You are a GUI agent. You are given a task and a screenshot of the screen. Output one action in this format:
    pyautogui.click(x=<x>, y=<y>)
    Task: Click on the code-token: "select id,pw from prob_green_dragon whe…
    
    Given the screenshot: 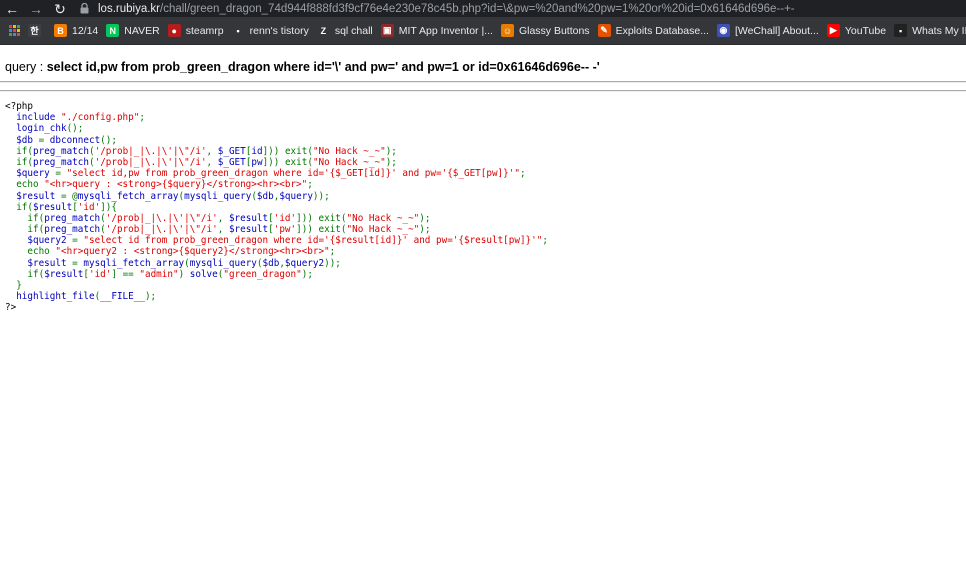 What is the action you would take?
    pyautogui.click(x=293, y=174)
    